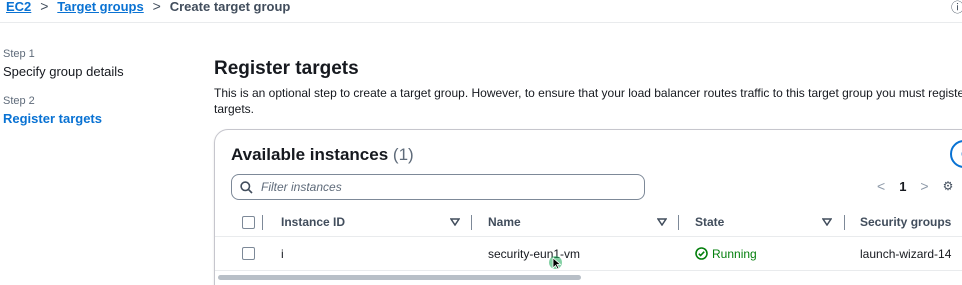  Describe the element at coordinates (19, 101) in the screenshot. I see `step-2-label: Step 2` at that location.